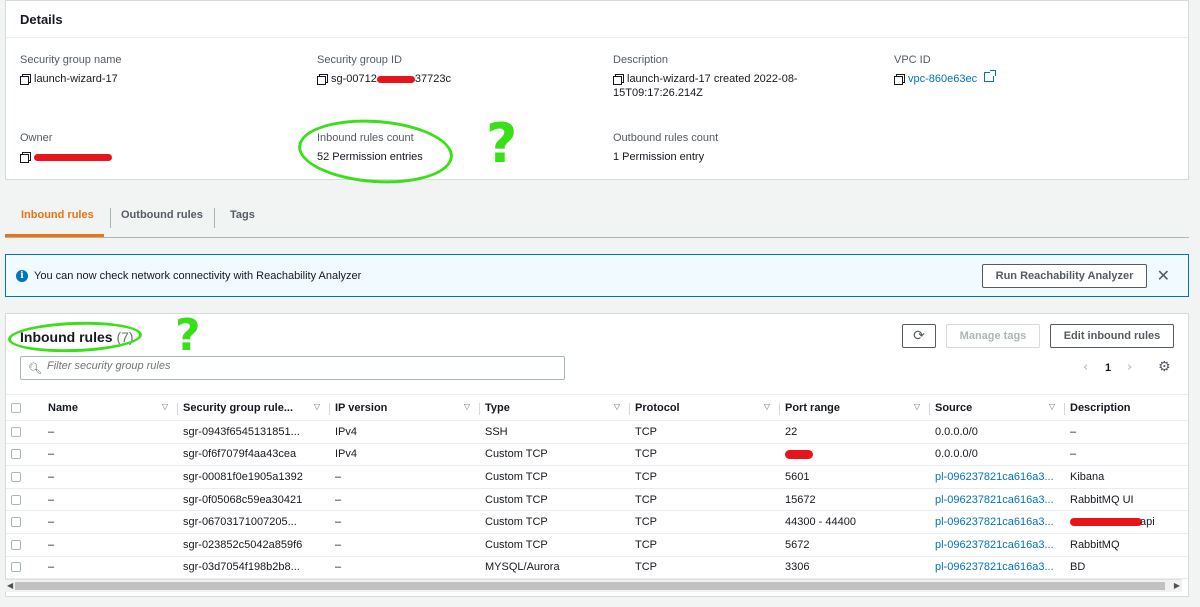 This screenshot has width=1200, height=607. Describe the element at coordinates (1112, 336) in the screenshot. I see `edit-inbound-rules-button: Edit inbound rules` at that location.